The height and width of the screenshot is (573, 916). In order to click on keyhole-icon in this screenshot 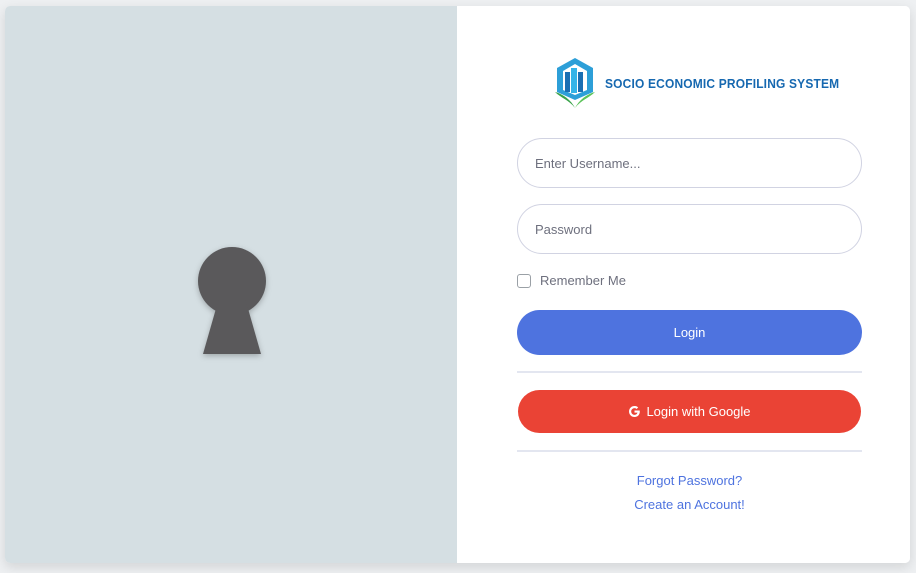, I will do `click(232, 300)`.